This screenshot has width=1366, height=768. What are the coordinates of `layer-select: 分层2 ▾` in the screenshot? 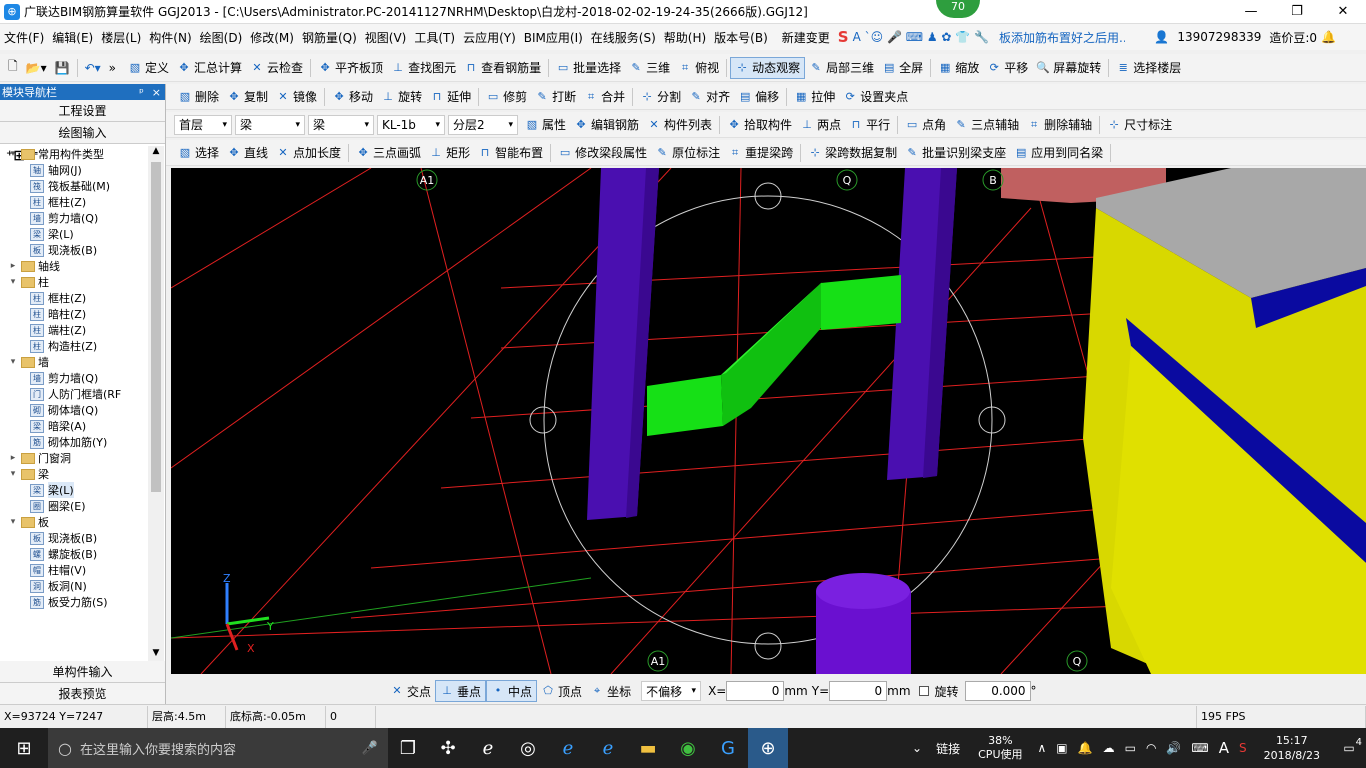 It's located at (483, 124).